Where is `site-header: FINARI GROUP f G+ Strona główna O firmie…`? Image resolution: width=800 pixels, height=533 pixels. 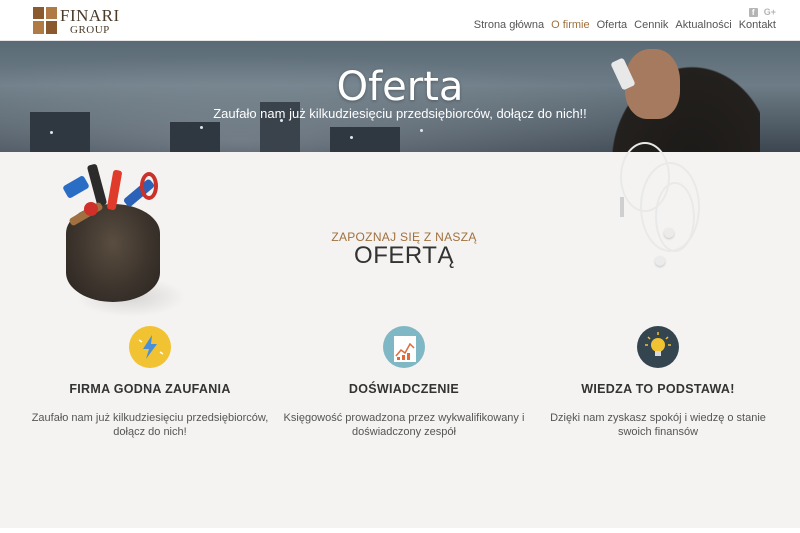
site-header: FINARI GROUP f G+ Strona główna O firmie… is located at coordinates (400, 20).